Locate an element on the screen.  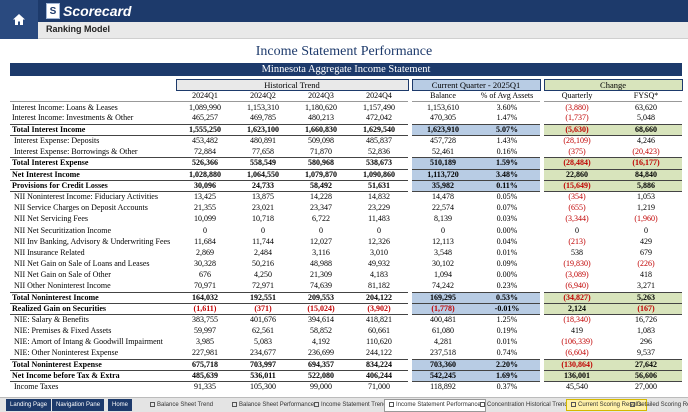
sheet-tab: Income Statement Trend is located at coordinates (350, 405).